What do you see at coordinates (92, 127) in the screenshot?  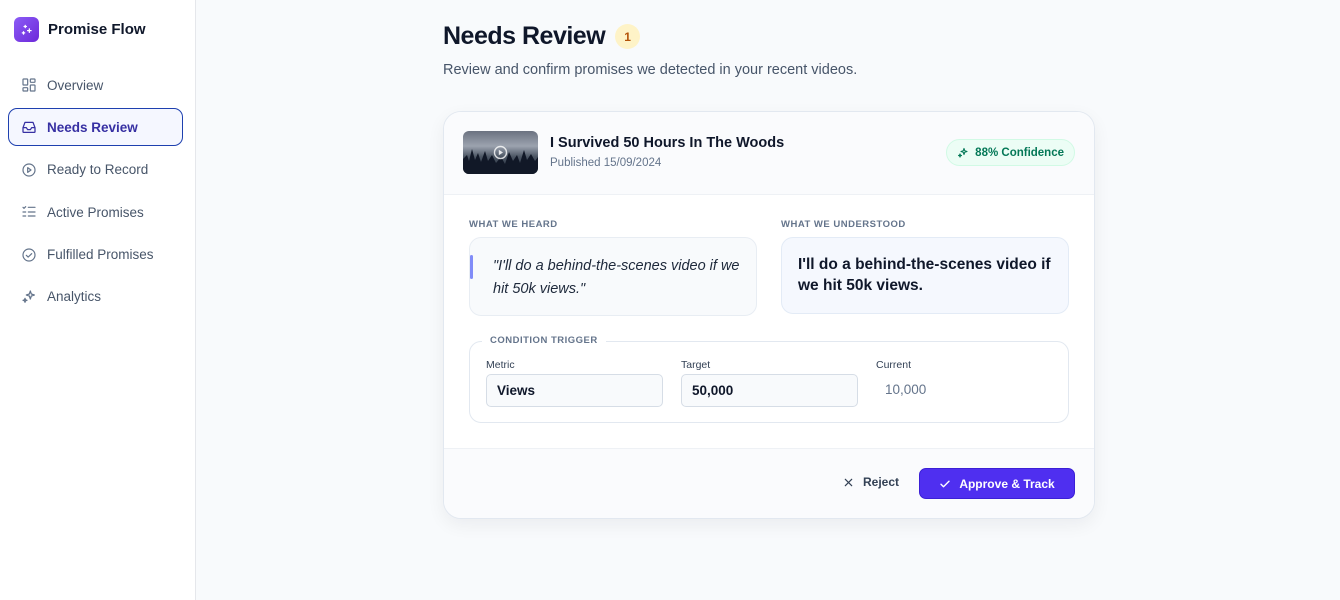 I see `sidebar-item-label: Needs Review` at bounding box center [92, 127].